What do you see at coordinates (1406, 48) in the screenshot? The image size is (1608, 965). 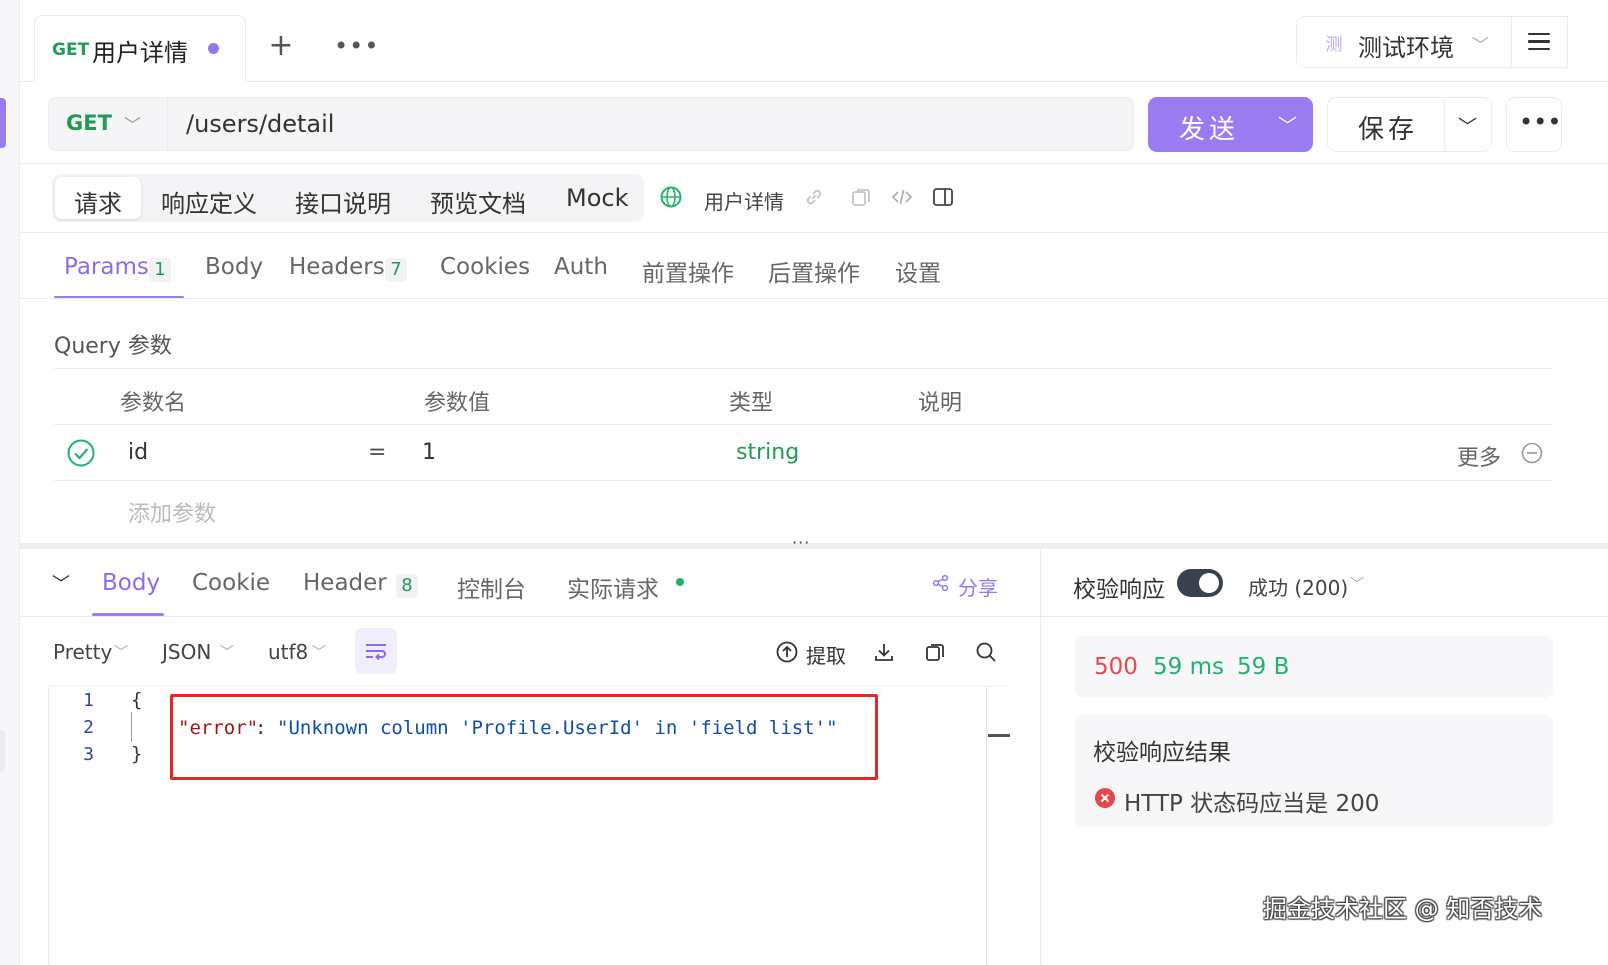 I see `environment-label: 测试环境` at bounding box center [1406, 48].